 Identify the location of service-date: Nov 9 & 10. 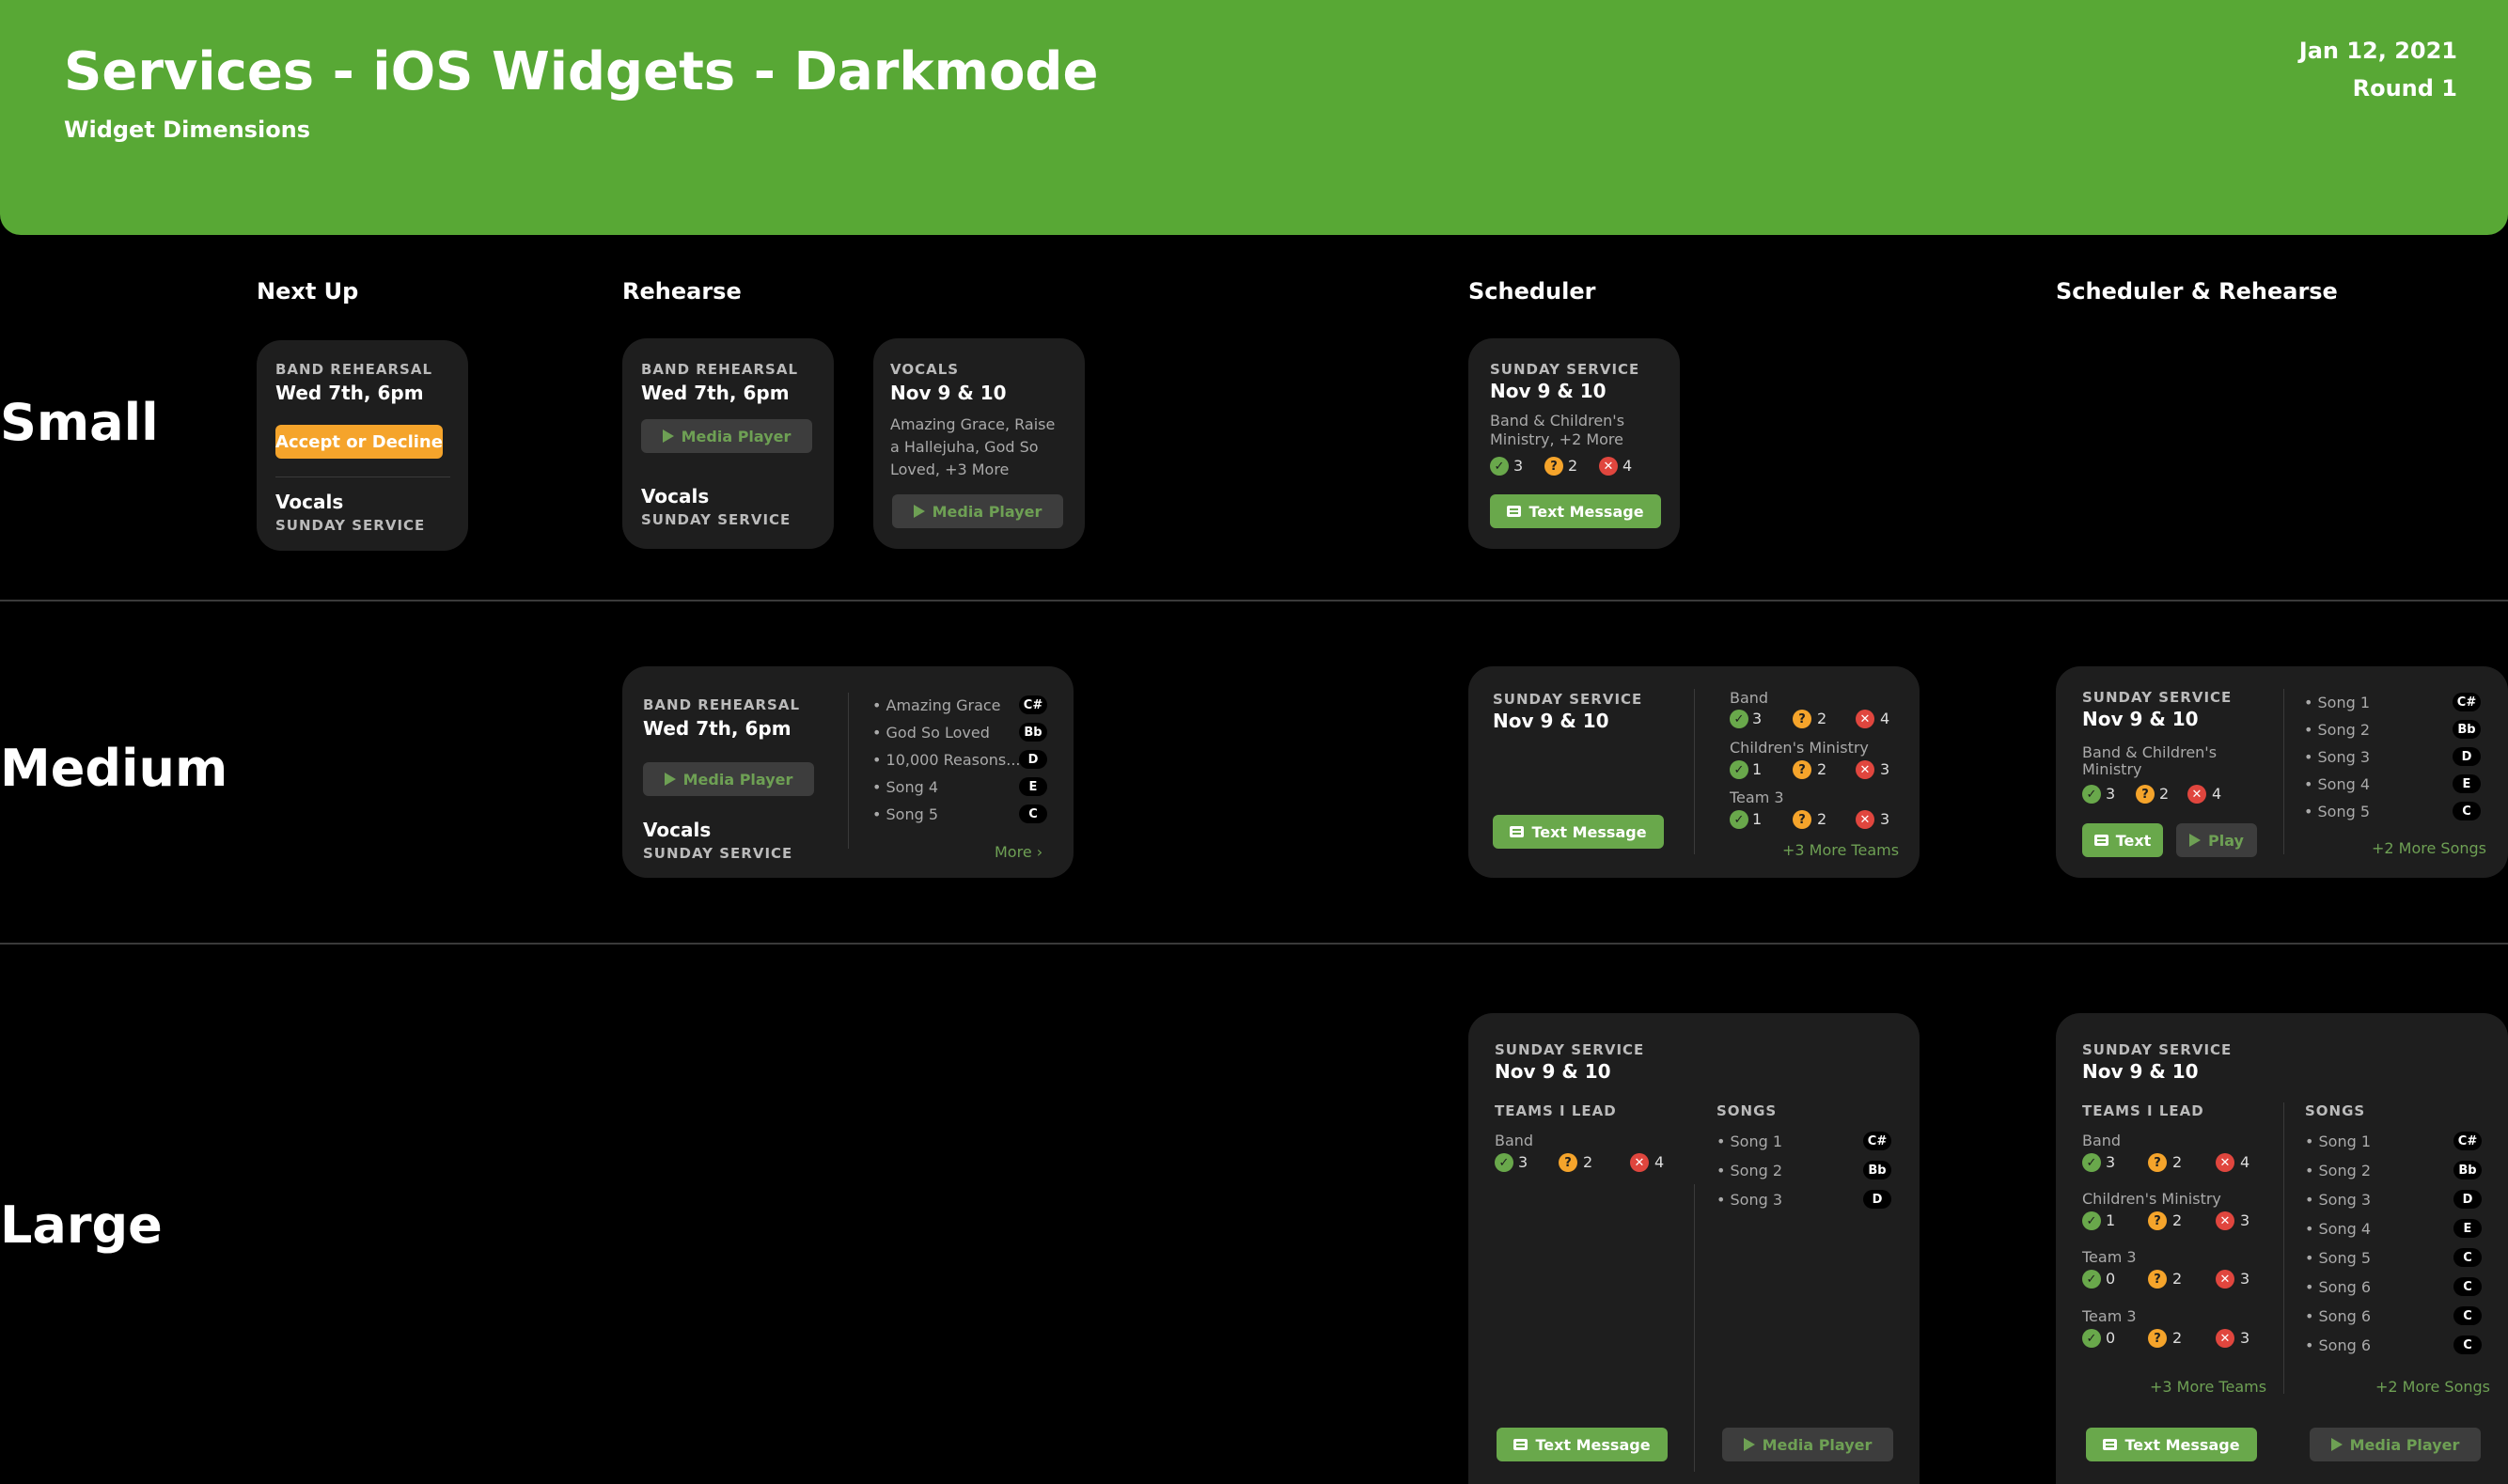
(1548, 391).